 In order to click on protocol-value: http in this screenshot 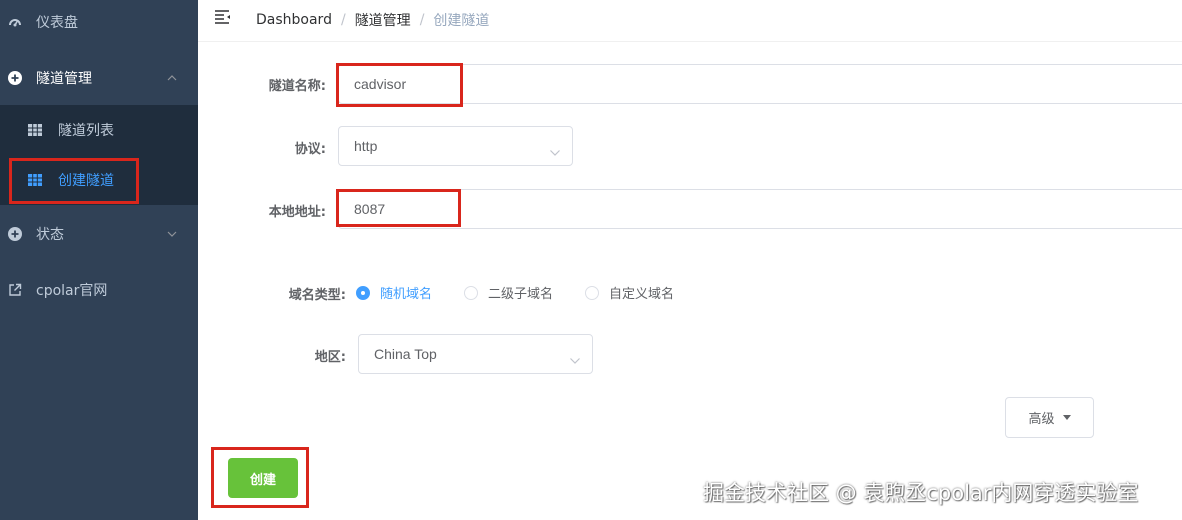, I will do `click(366, 146)`.